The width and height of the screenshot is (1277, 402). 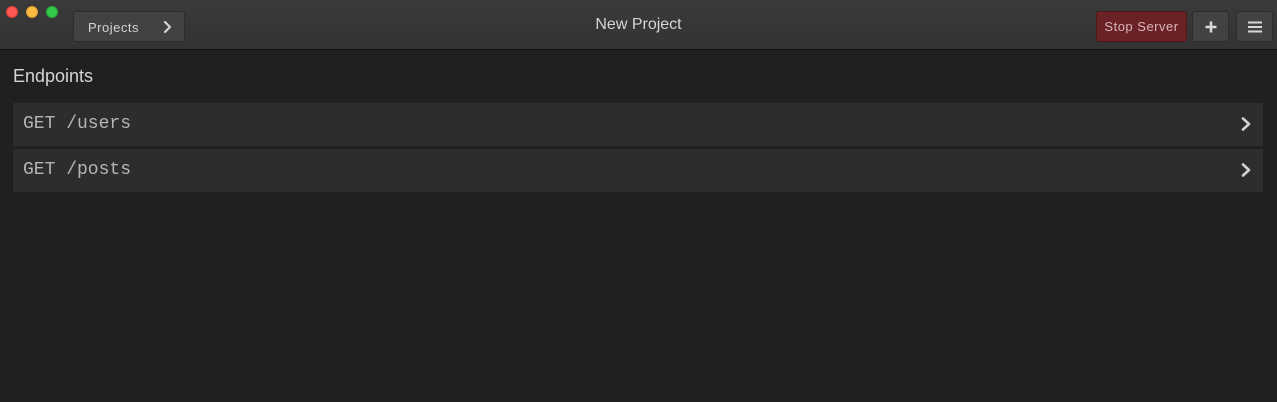 What do you see at coordinates (1254, 26) in the screenshot?
I see `menu-button` at bounding box center [1254, 26].